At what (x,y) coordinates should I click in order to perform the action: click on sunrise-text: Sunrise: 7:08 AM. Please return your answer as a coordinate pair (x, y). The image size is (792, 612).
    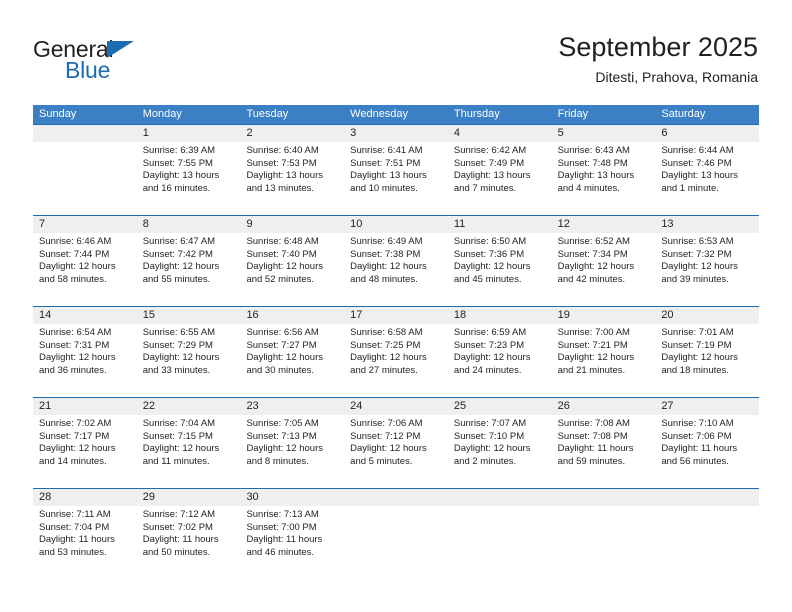
    Looking at the image, I should click on (593, 423).